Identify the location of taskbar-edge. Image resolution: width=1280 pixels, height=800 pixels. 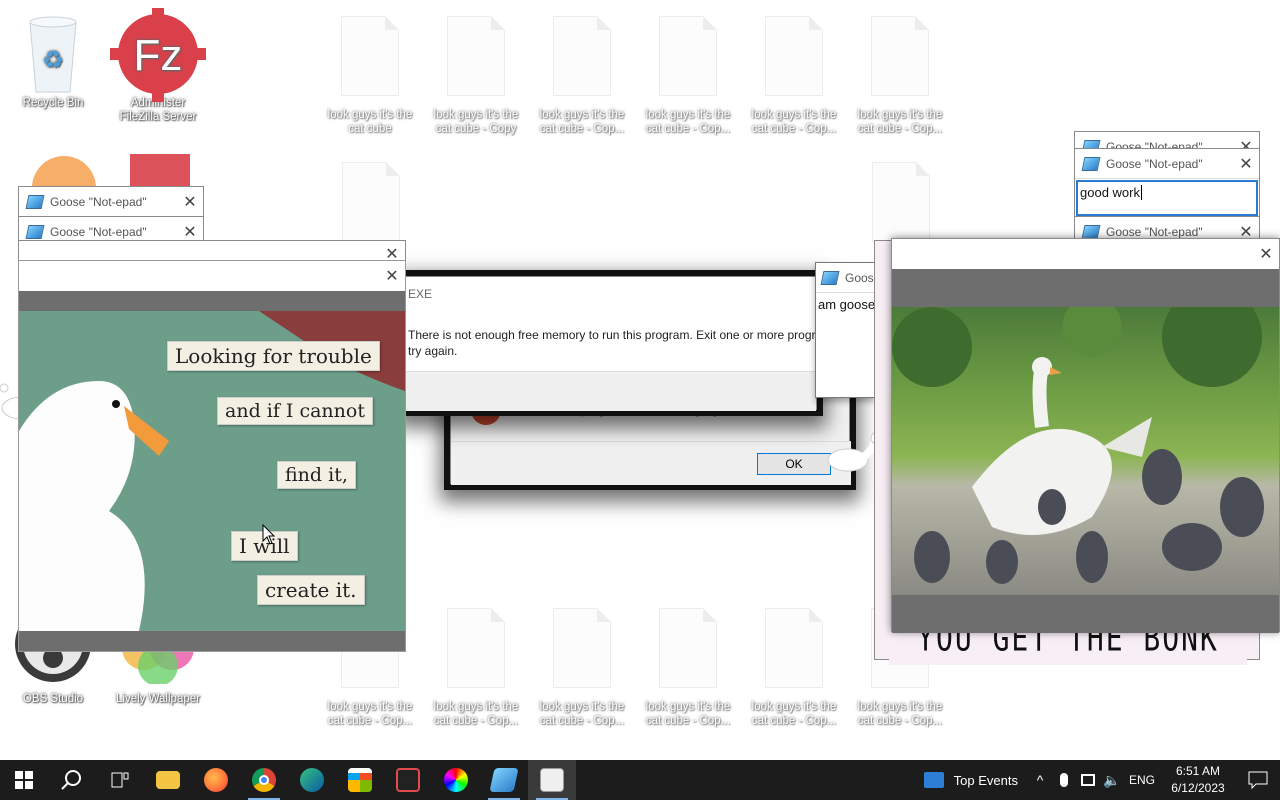
(312, 780).